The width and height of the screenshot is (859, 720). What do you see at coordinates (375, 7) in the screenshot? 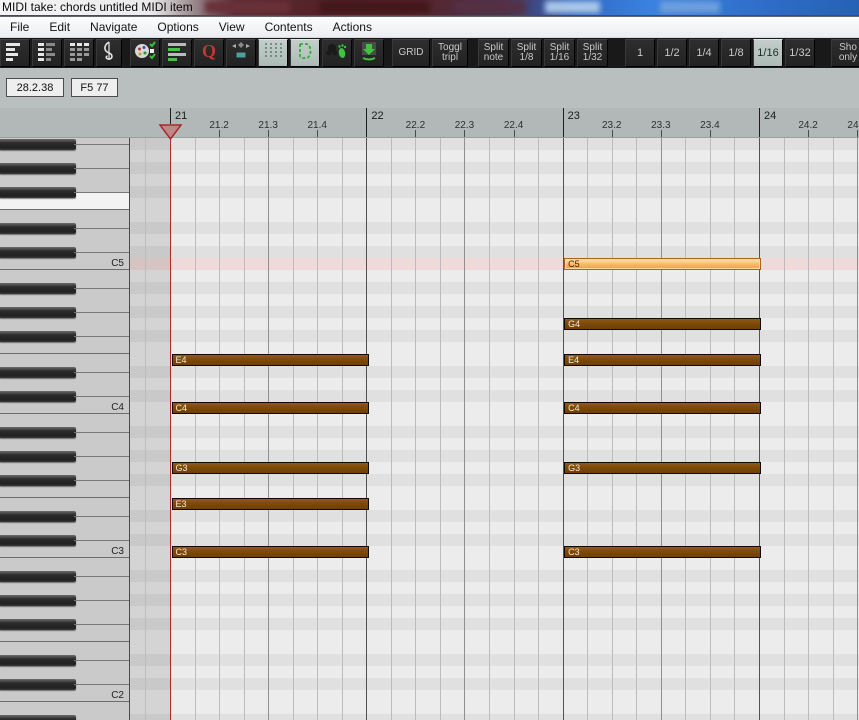
I see `titlebar-blur-patch` at bounding box center [375, 7].